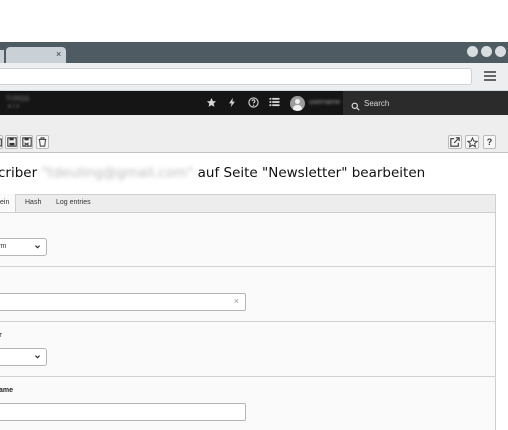  What do you see at coordinates (33, 202) in the screenshot?
I see `tab-hash: Hash` at bounding box center [33, 202].